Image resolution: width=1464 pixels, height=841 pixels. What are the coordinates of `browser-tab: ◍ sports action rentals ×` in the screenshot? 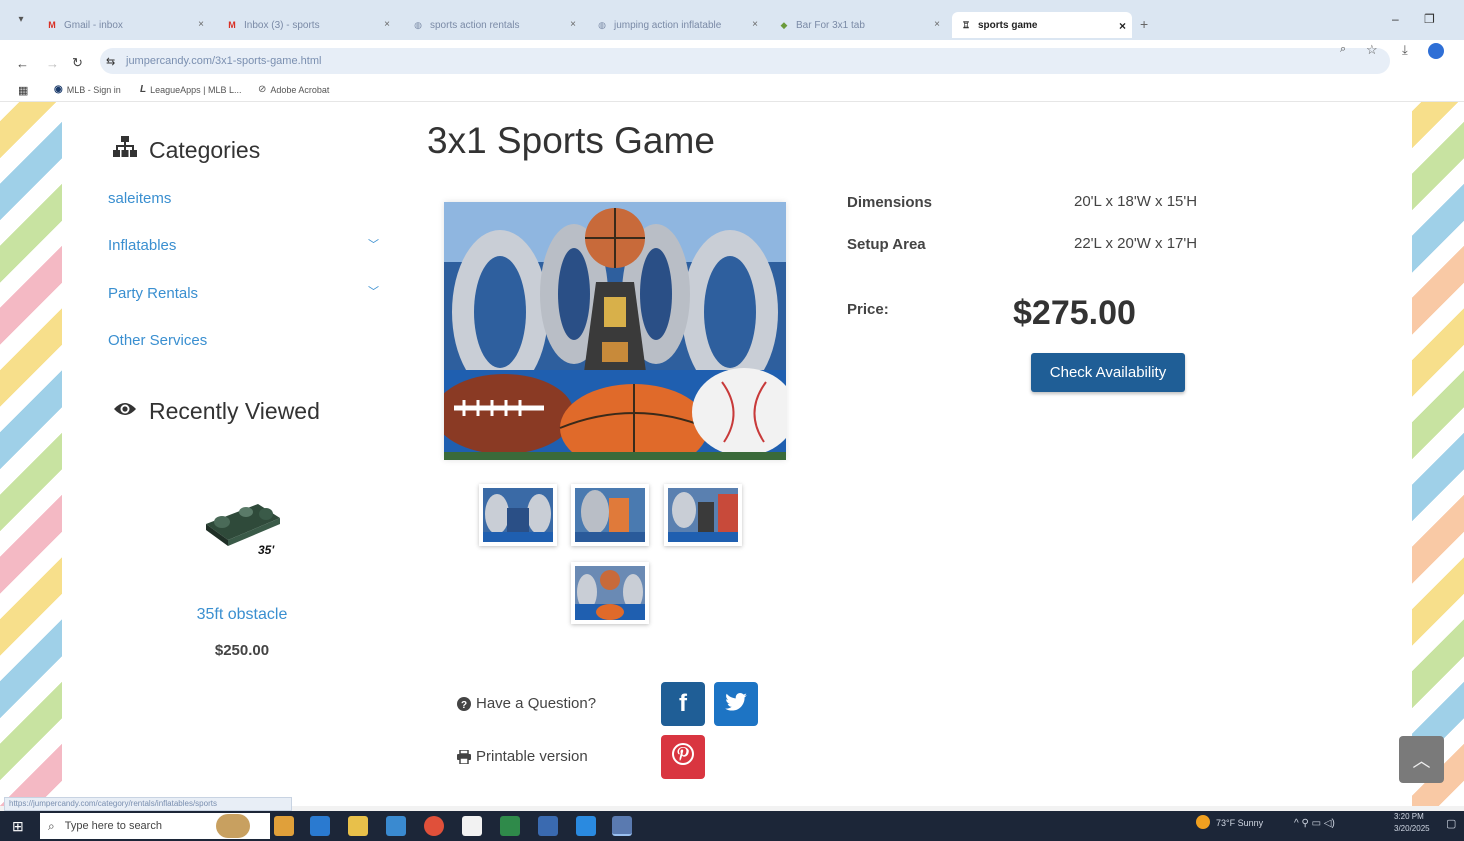 It's located at (493, 25).